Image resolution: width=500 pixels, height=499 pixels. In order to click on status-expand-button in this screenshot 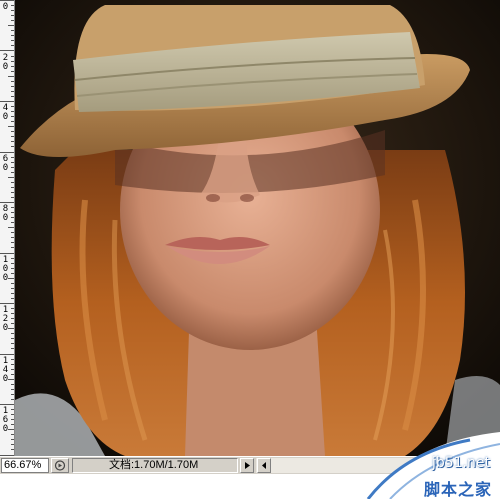, I will do `click(247, 465)`.